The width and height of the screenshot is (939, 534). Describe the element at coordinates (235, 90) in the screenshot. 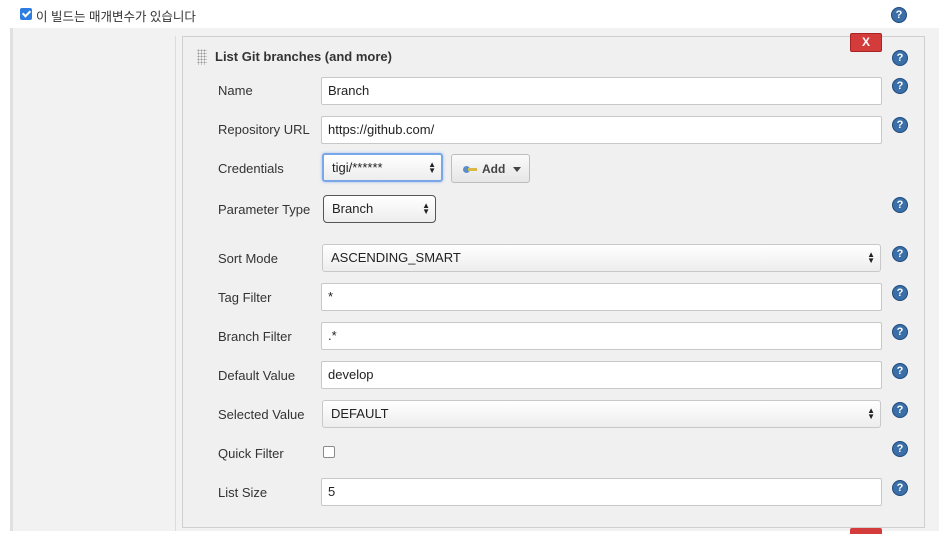

I see `name-label: Name` at that location.